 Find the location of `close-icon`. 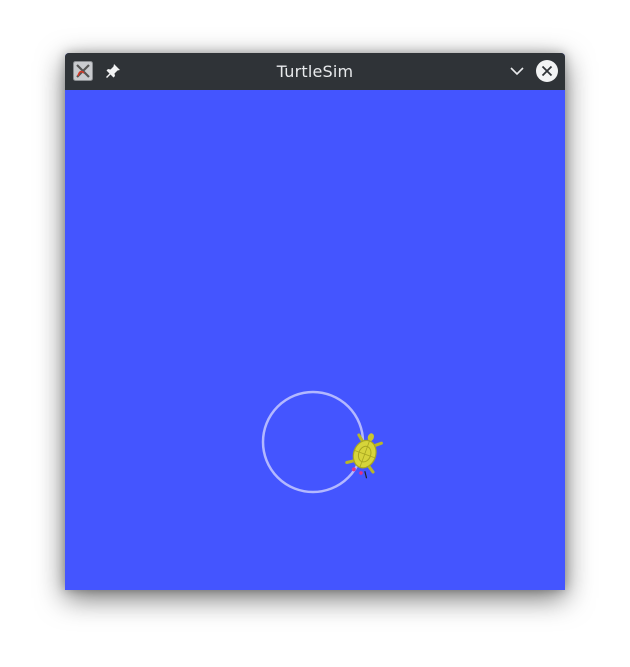

close-icon is located at coordinates (547, 71).